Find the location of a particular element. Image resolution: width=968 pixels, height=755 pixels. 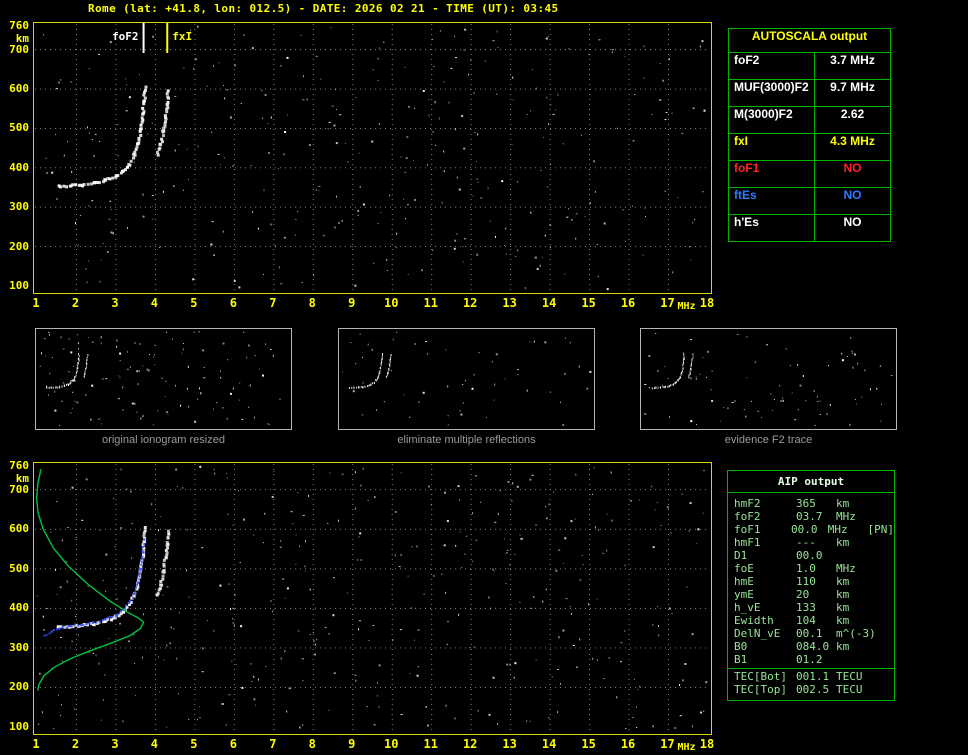

autoscala-row-value: 2.62 is located at coordinates (852, 114).